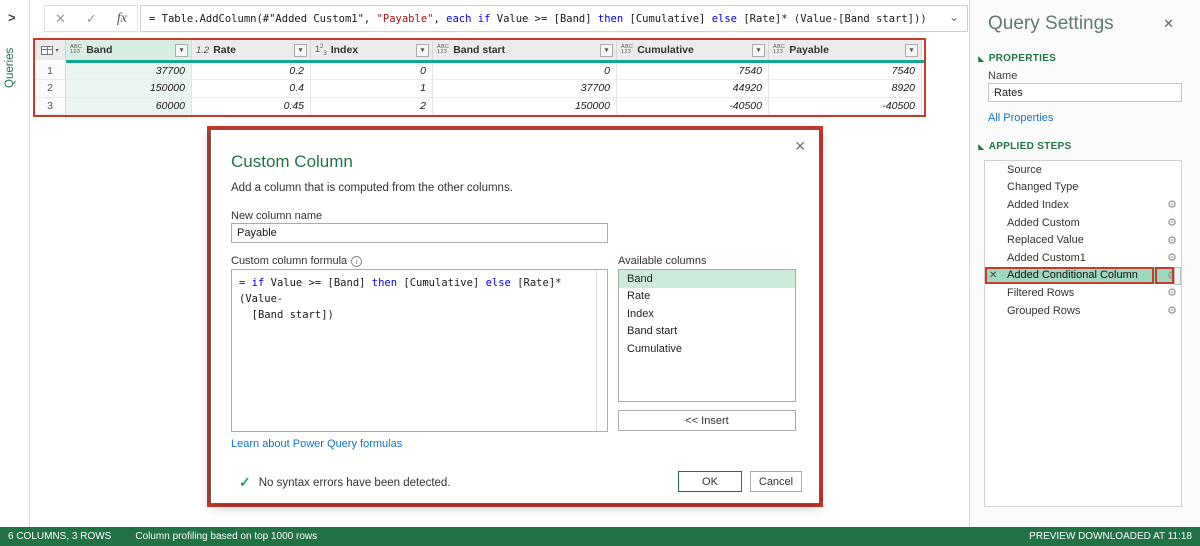 The image size is (1200, 546). I want to click on applied-step-added-conditional-column: ✕ Added Conditional Column ⚙, so click(1083, 276).